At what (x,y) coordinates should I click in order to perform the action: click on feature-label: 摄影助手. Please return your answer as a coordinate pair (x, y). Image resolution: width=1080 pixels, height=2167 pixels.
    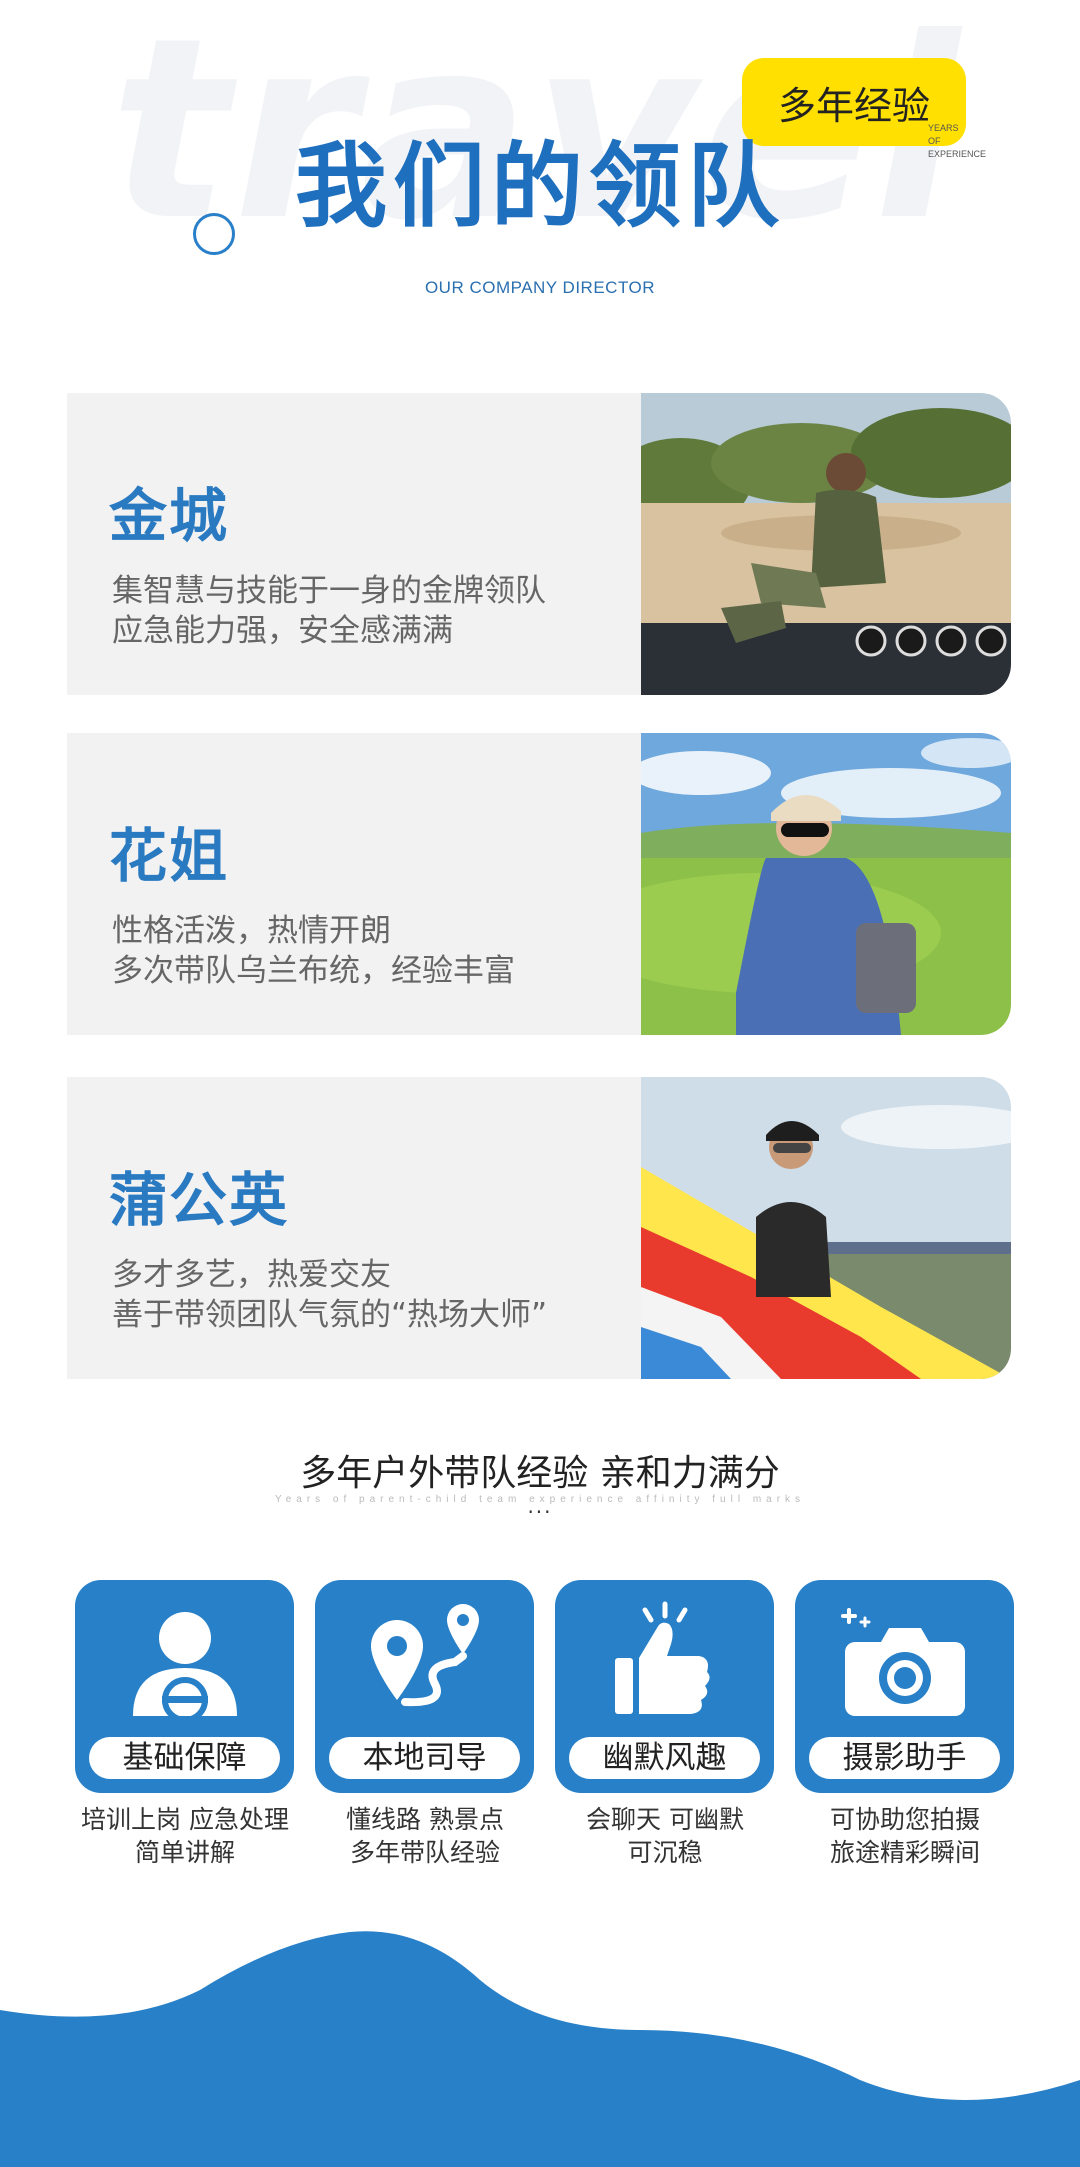
    Looking at the image, I should click on (904, 1758).